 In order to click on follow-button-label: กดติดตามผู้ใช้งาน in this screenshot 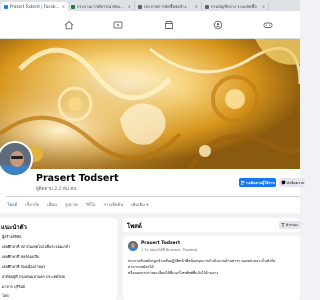, I will do `click(260, 182)`.